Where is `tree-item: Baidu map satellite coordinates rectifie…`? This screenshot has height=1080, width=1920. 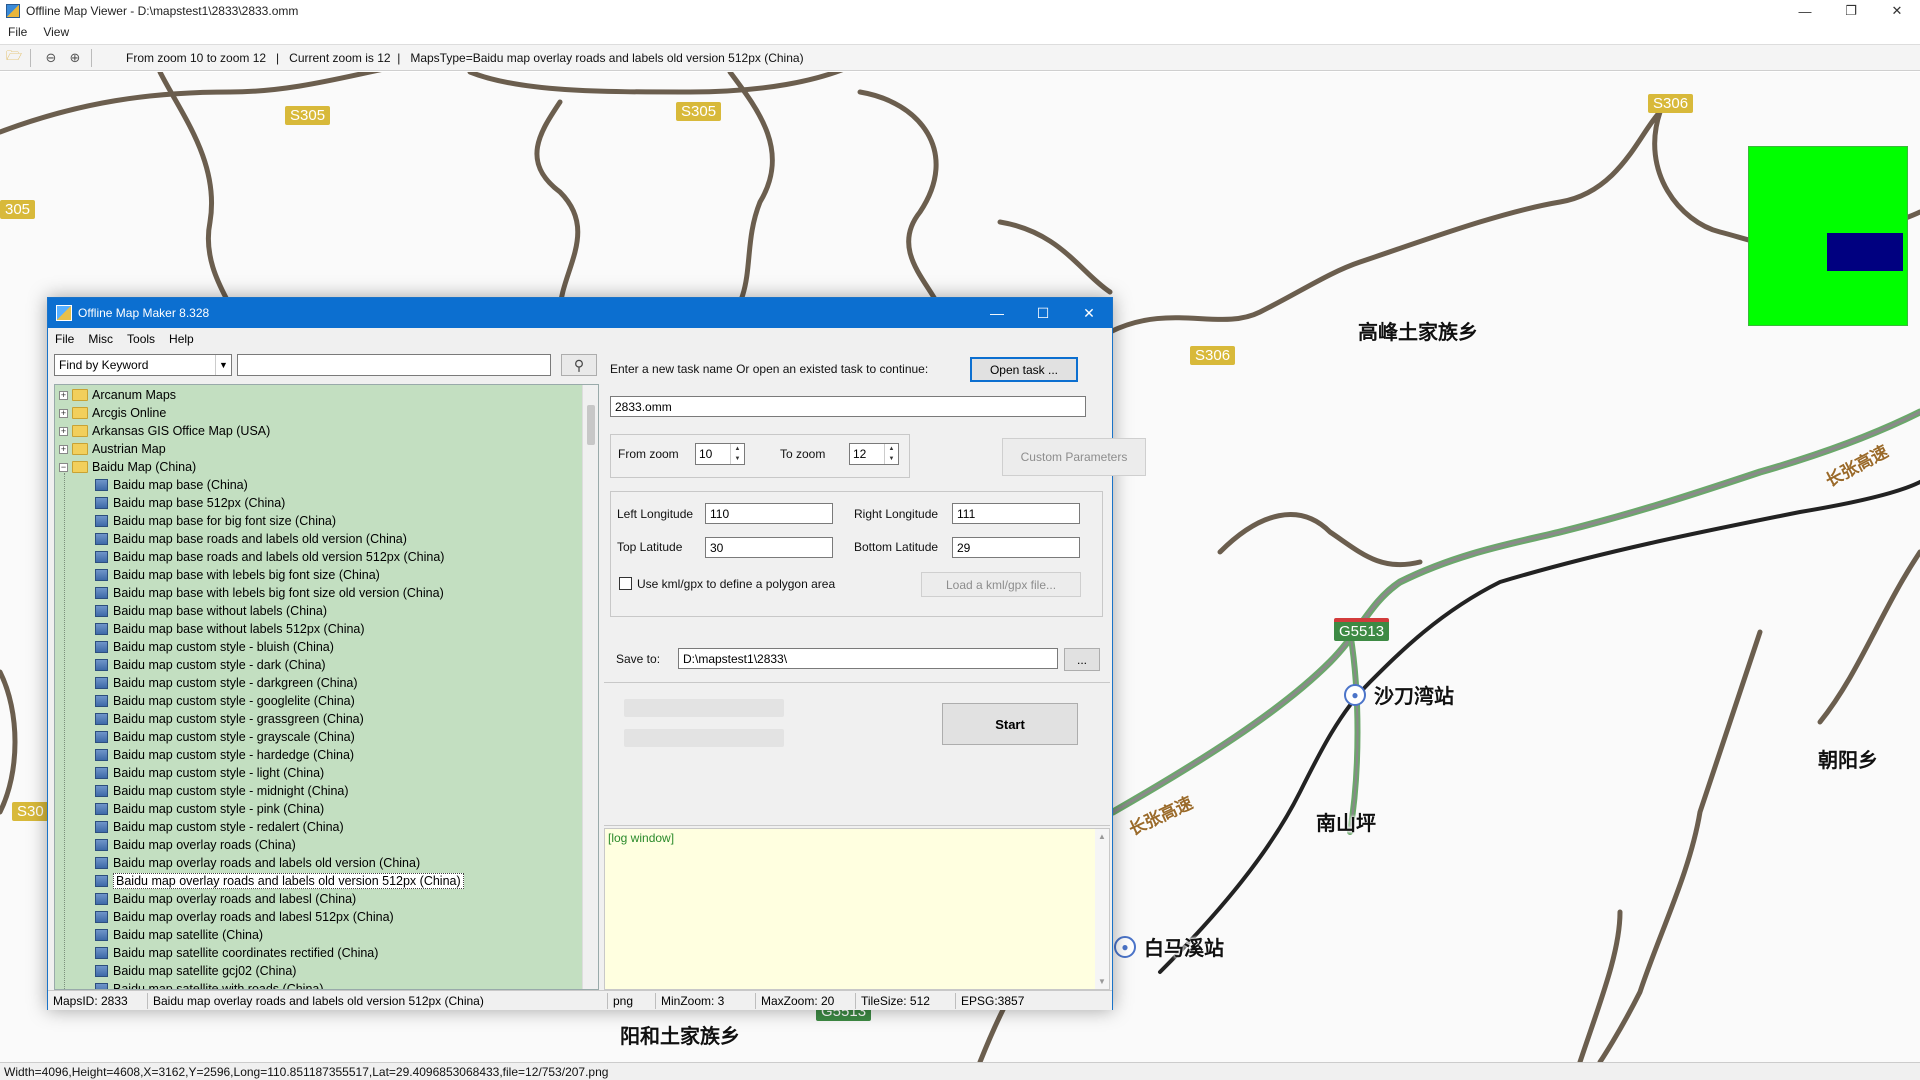 tree-item: Baidu map satellite coordinates rectifie… is located at coordinates (236, 953).